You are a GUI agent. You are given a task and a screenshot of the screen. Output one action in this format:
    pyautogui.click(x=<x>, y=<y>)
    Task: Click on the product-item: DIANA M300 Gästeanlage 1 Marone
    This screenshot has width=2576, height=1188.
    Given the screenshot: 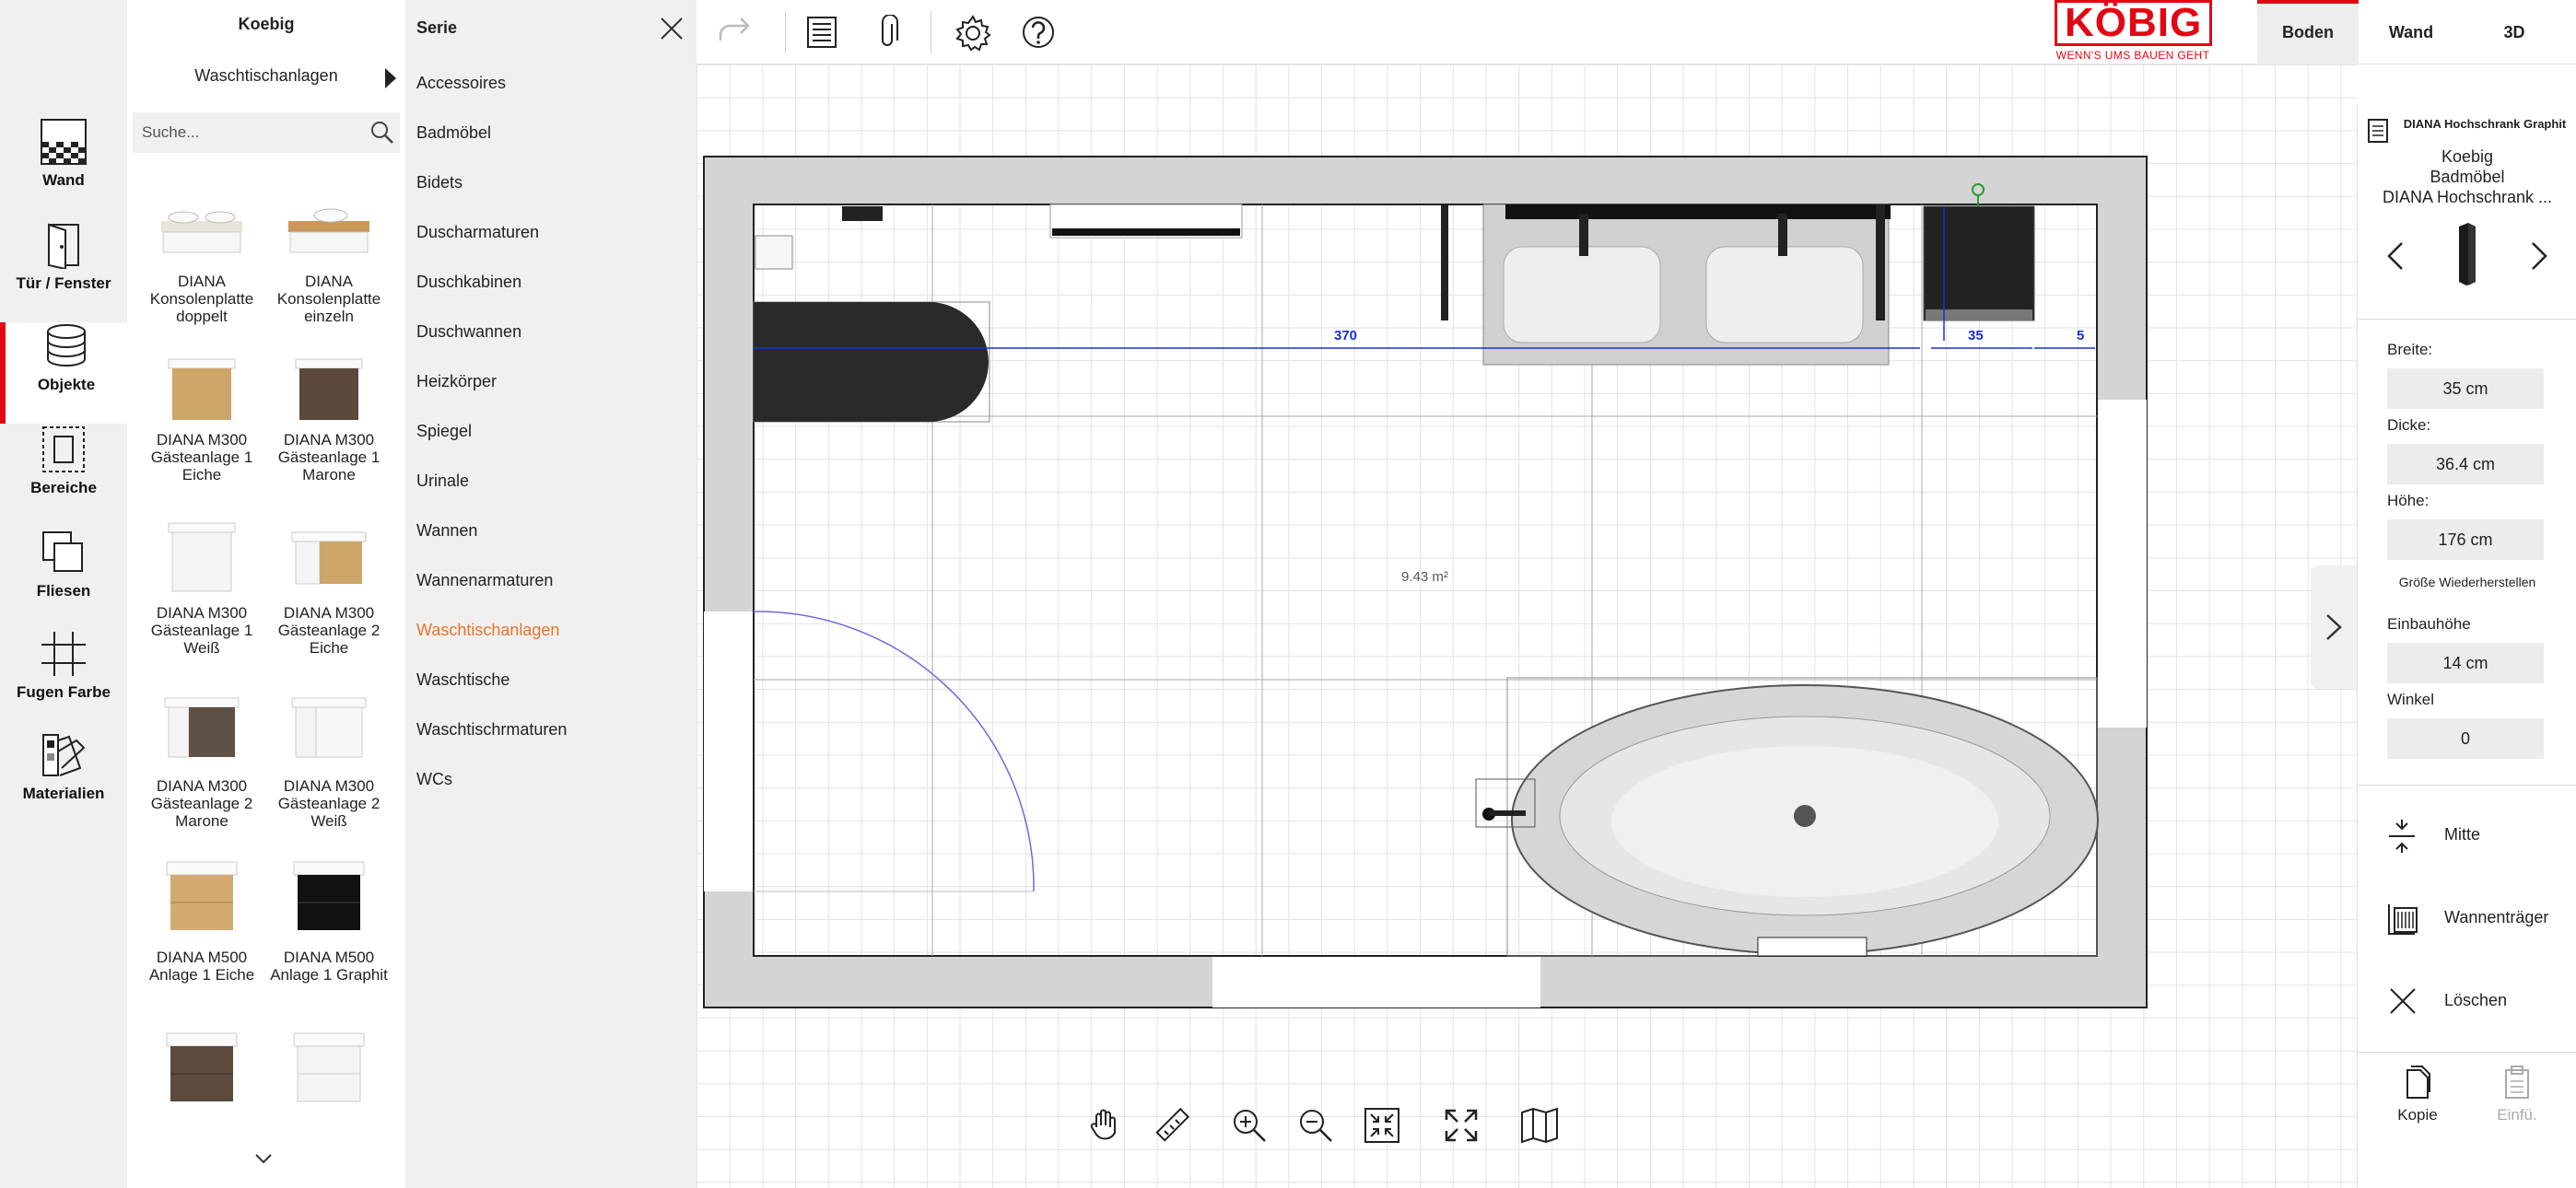 What is the action you would take?
    pyautogui.click(x=329, y=411)
    